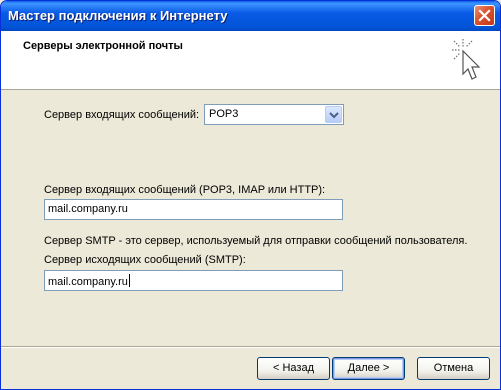 Image resolution: width=501 pixels, height=390 pixels. Describe the element at coordinates (122, 115) in the screenshot. I see `incoming-type-label: Сервер входящих сообщений:` at that location.